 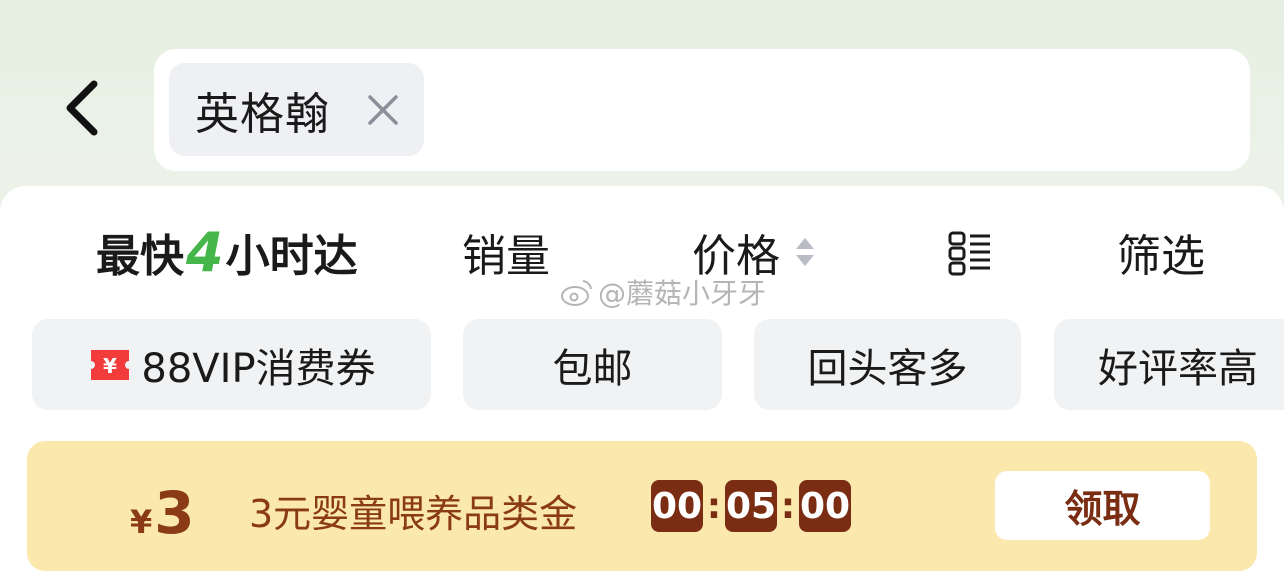 What do you see at coordinates (825, 506) in the screenshot?
I see `timer-seconds: 00` at bounding box center [825, 506].